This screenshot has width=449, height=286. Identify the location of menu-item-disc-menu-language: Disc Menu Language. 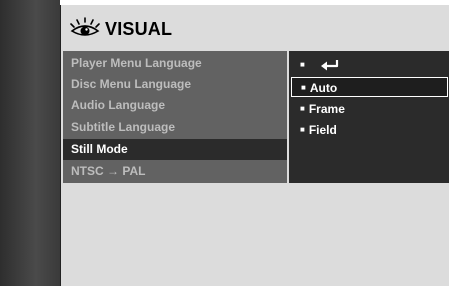
(175, 84).